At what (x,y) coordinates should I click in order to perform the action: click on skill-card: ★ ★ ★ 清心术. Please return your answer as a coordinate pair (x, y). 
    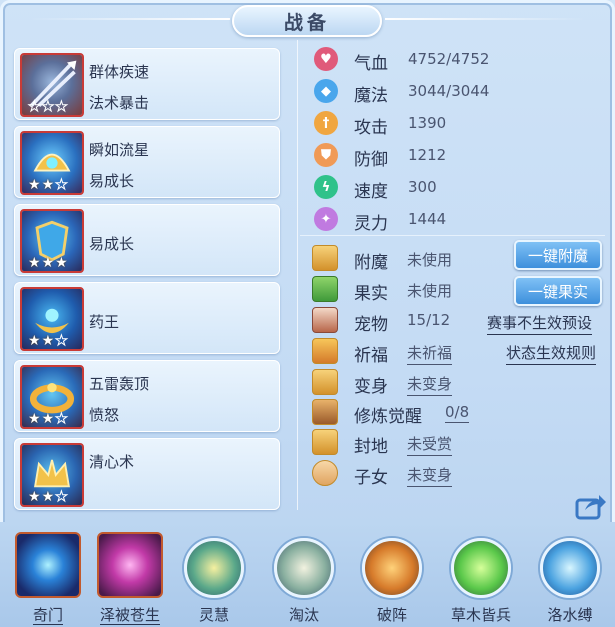
    Looking at the image, I should click on (147, 474).